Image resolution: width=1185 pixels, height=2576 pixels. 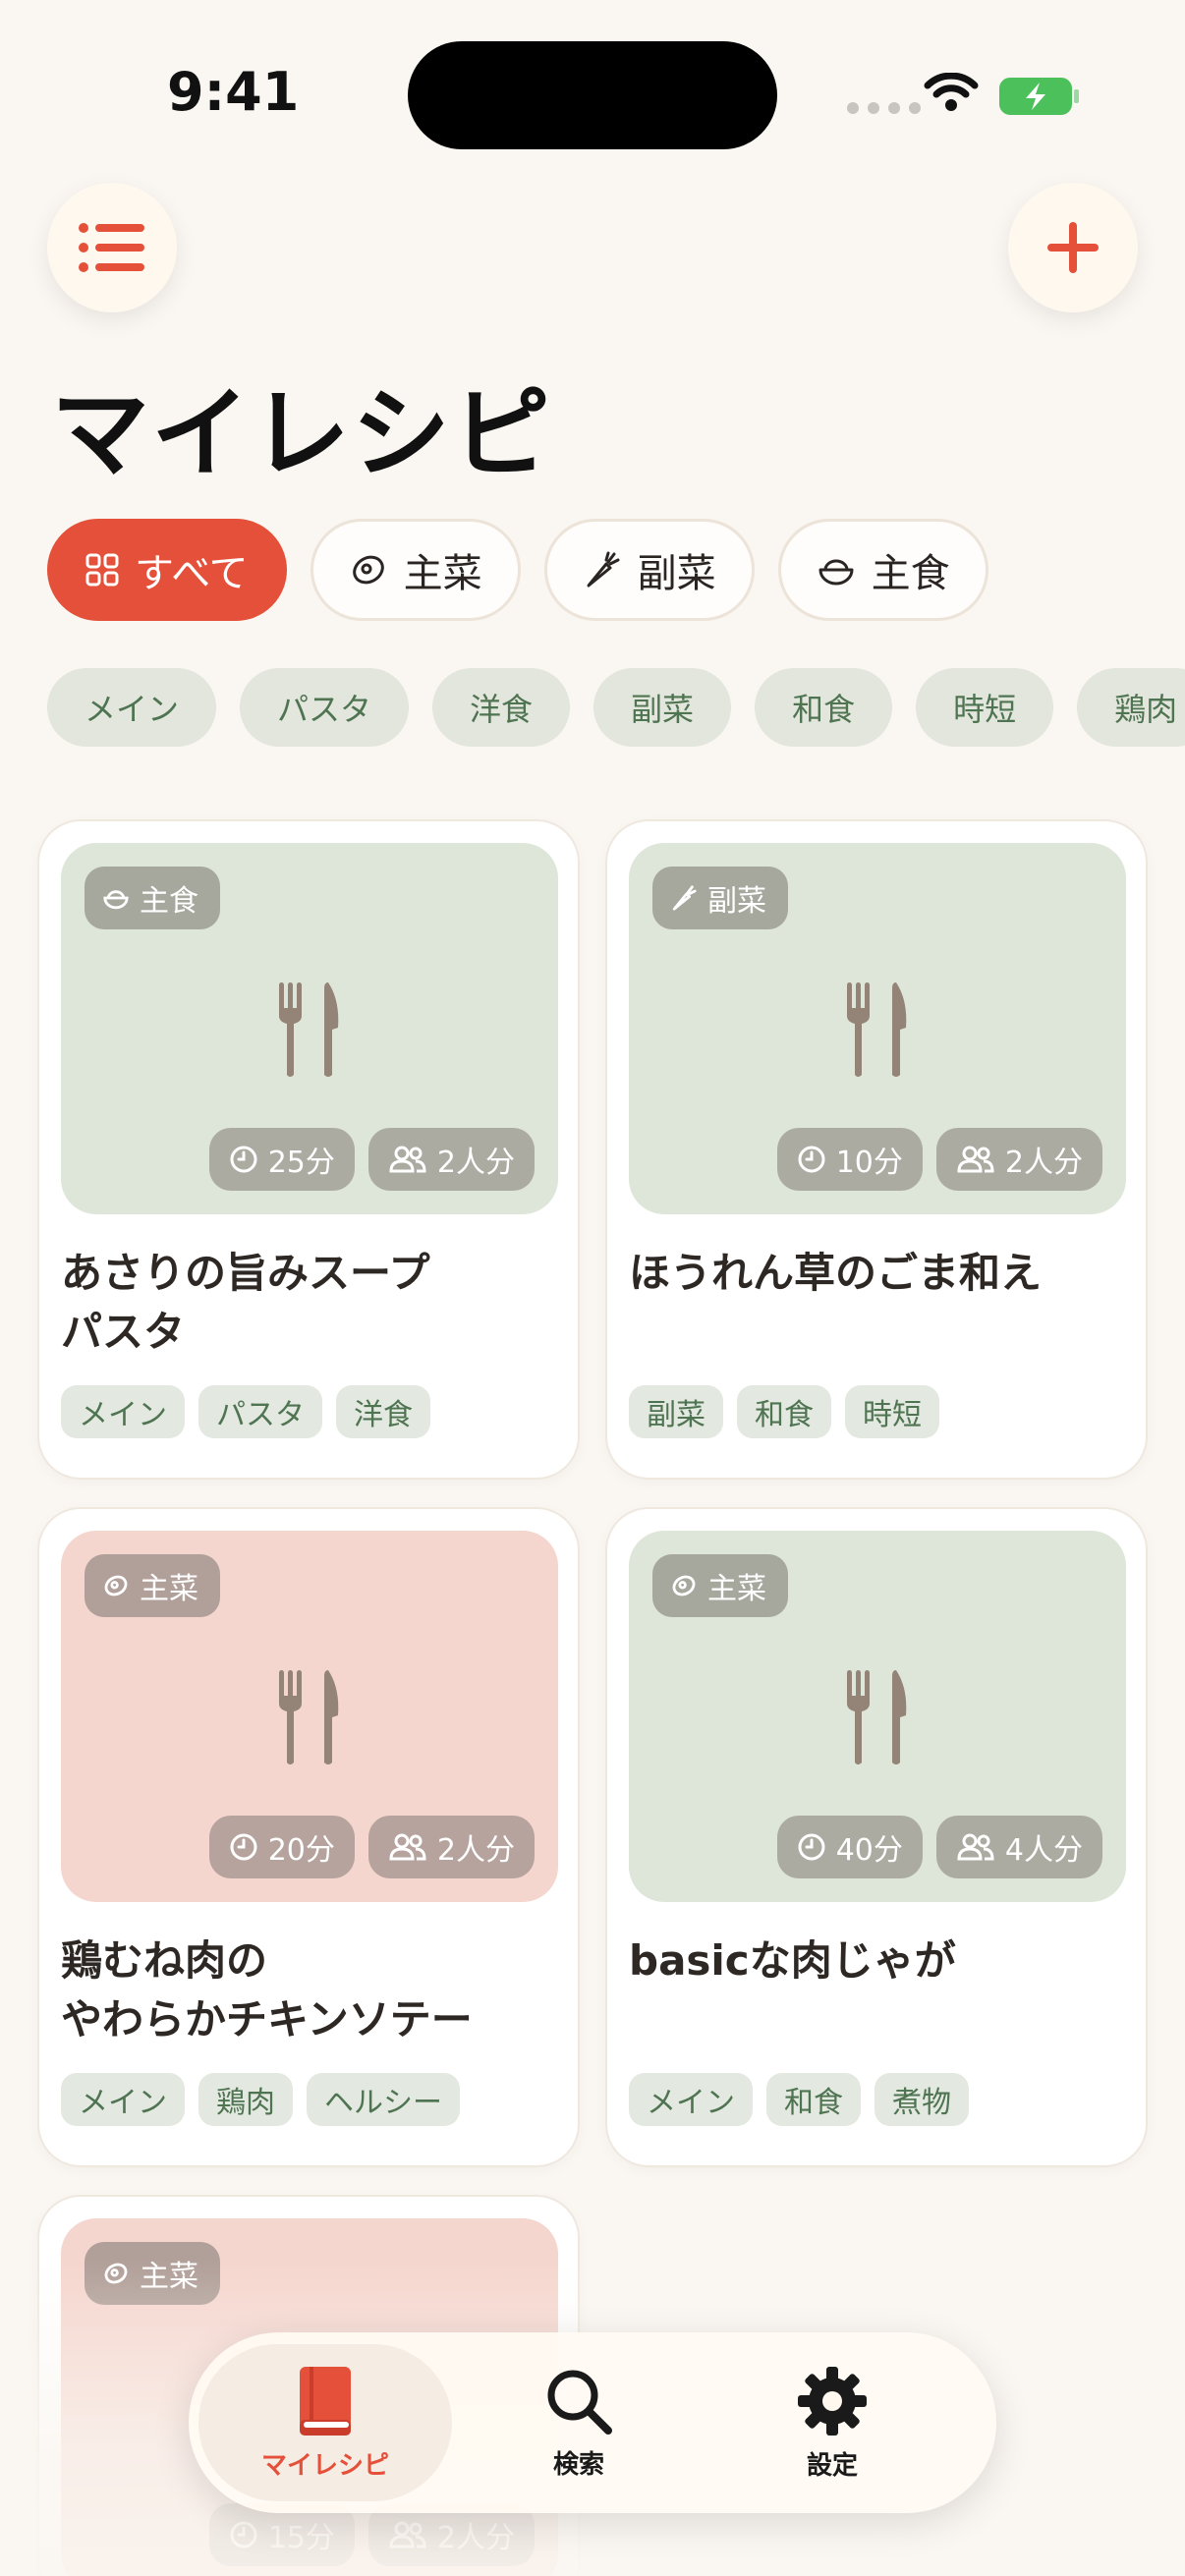 What do you see at coordinates (892, 1411) in the screenshot?
I see `recipe-tag: 時短` at bounding box center [892, 1411].